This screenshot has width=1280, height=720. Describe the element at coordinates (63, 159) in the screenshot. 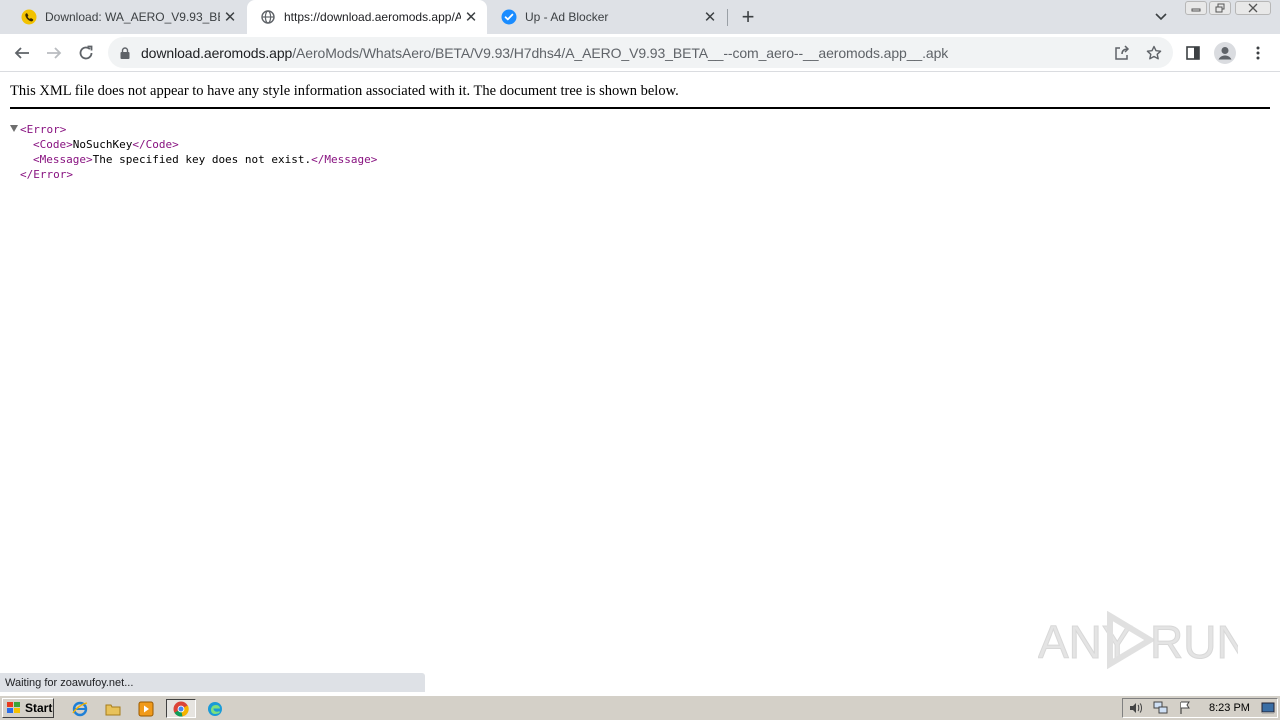

I see `xml-tag: <Message>` at that location.